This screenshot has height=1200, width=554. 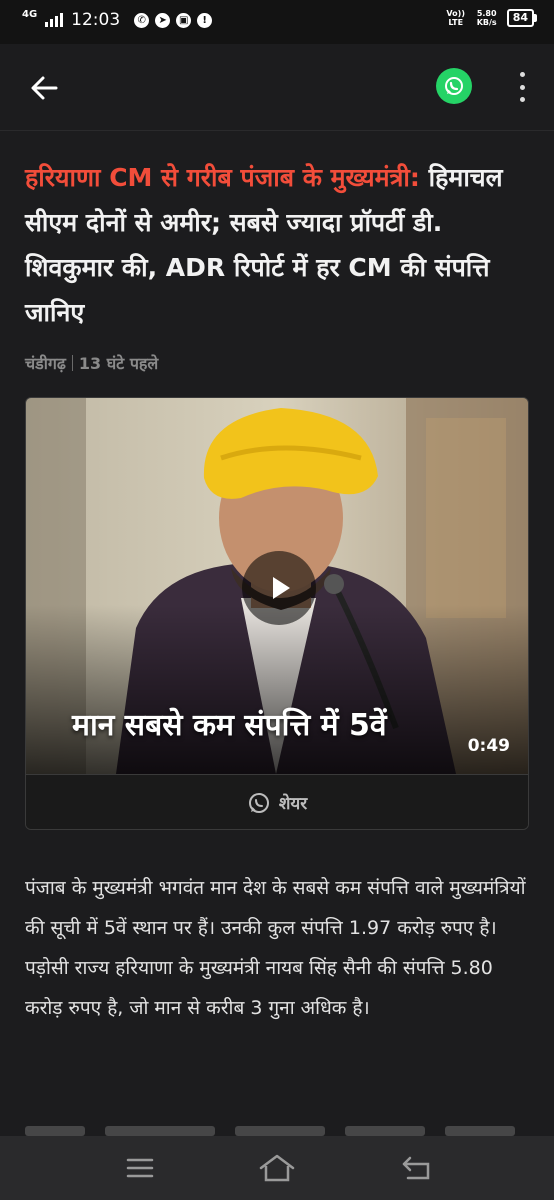 I want to click on app-bar, so click(x=277, y=87).